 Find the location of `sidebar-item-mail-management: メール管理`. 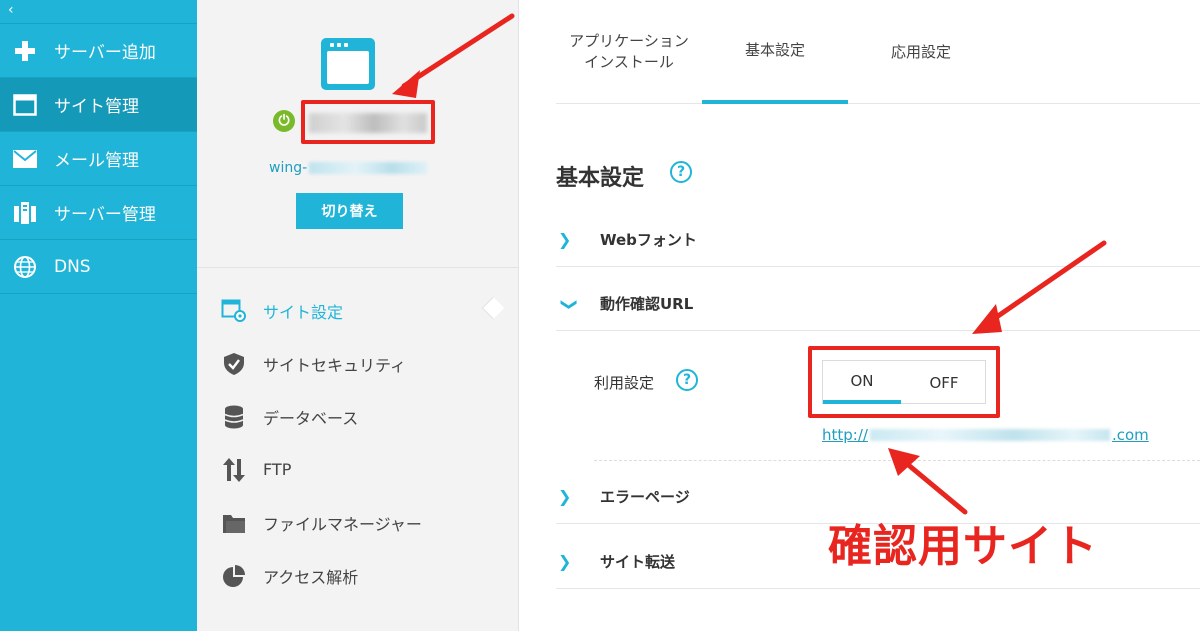

sidebar-item-mail-management: メール管理 is located at coordinates (98, 159).